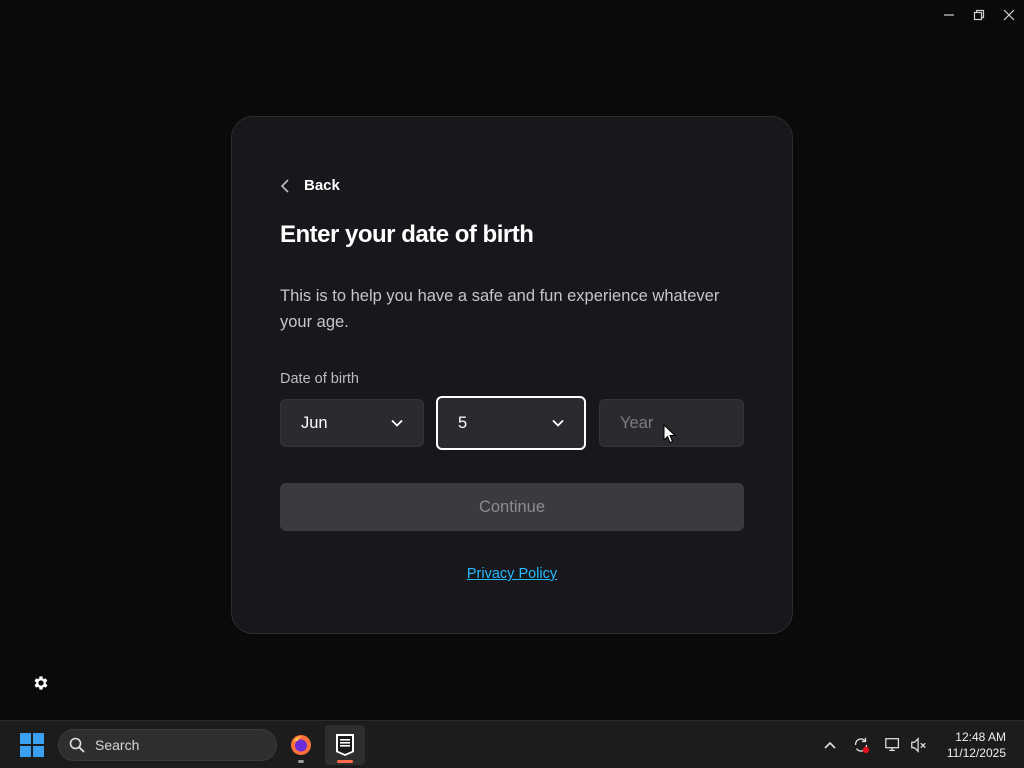  Describe the element at coordinates (32, 745) in the screenshot. I see `windows-start-icon` at that location.